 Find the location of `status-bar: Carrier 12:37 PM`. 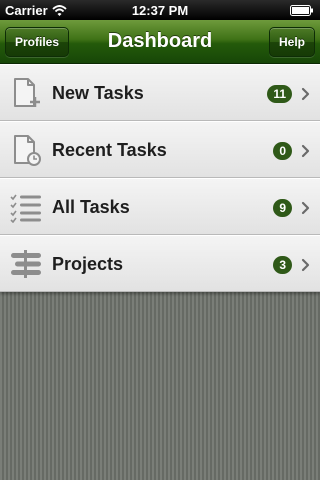

status-bar: Carrier 12:37 PM is located at coordinates (160, 10).